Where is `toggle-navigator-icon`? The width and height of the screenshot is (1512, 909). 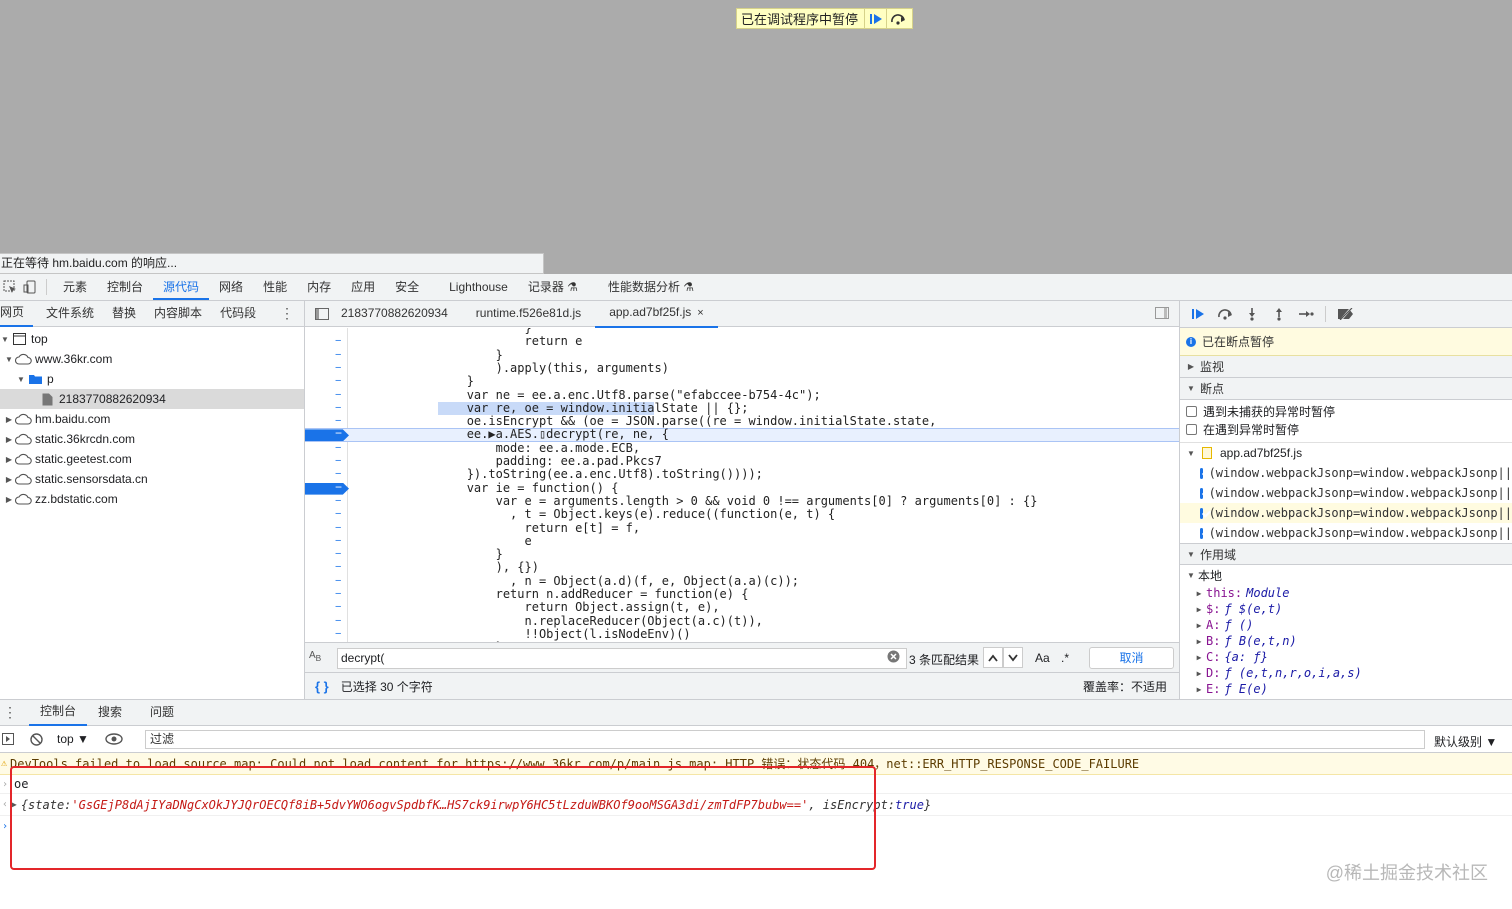 toggle-navigator-icon is located at coordinates (322, 313).